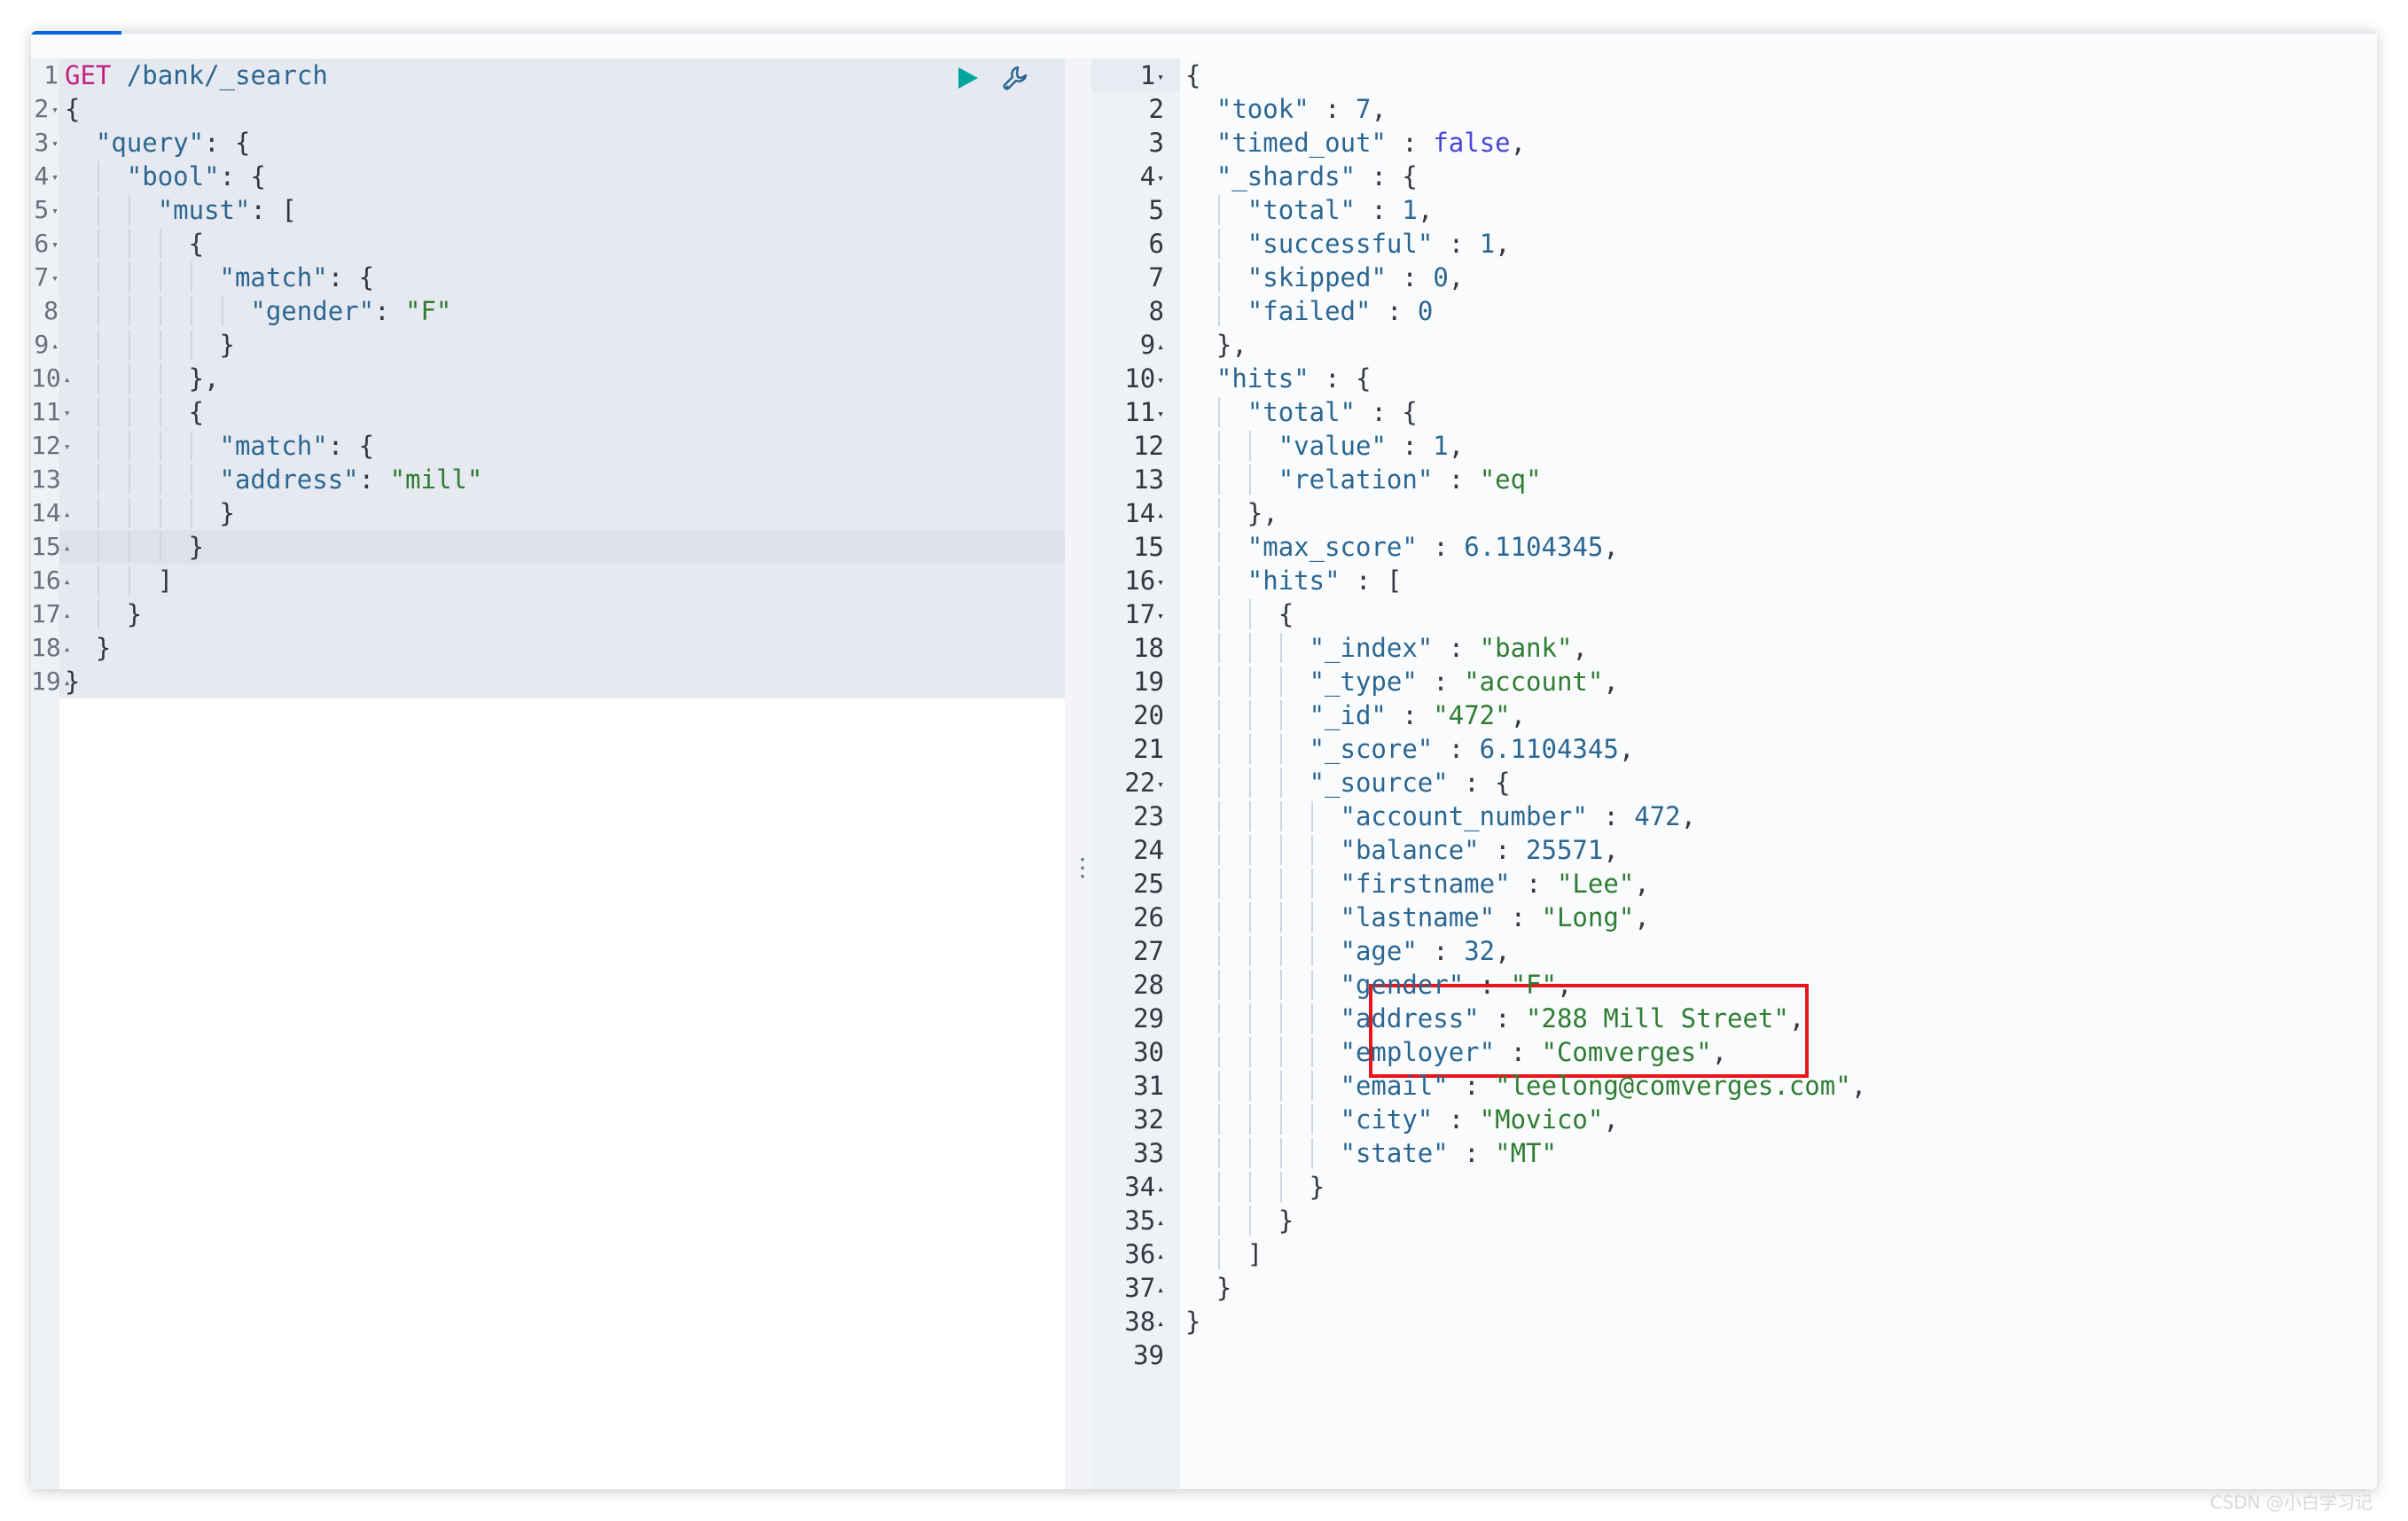  What do you see at coordinates (1127, 749) in the screenshot?
I see `response-line-number: 21` at bounding box center [1127, 749].